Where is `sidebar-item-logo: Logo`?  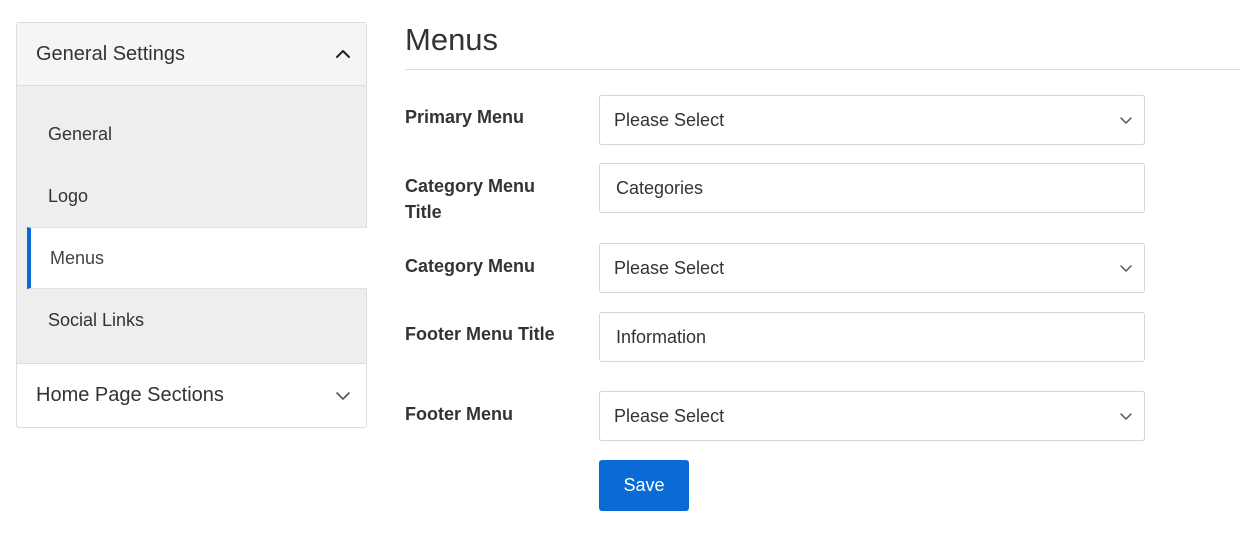
sidebar-item-logo: Logo is located at coordinates (196, 196).